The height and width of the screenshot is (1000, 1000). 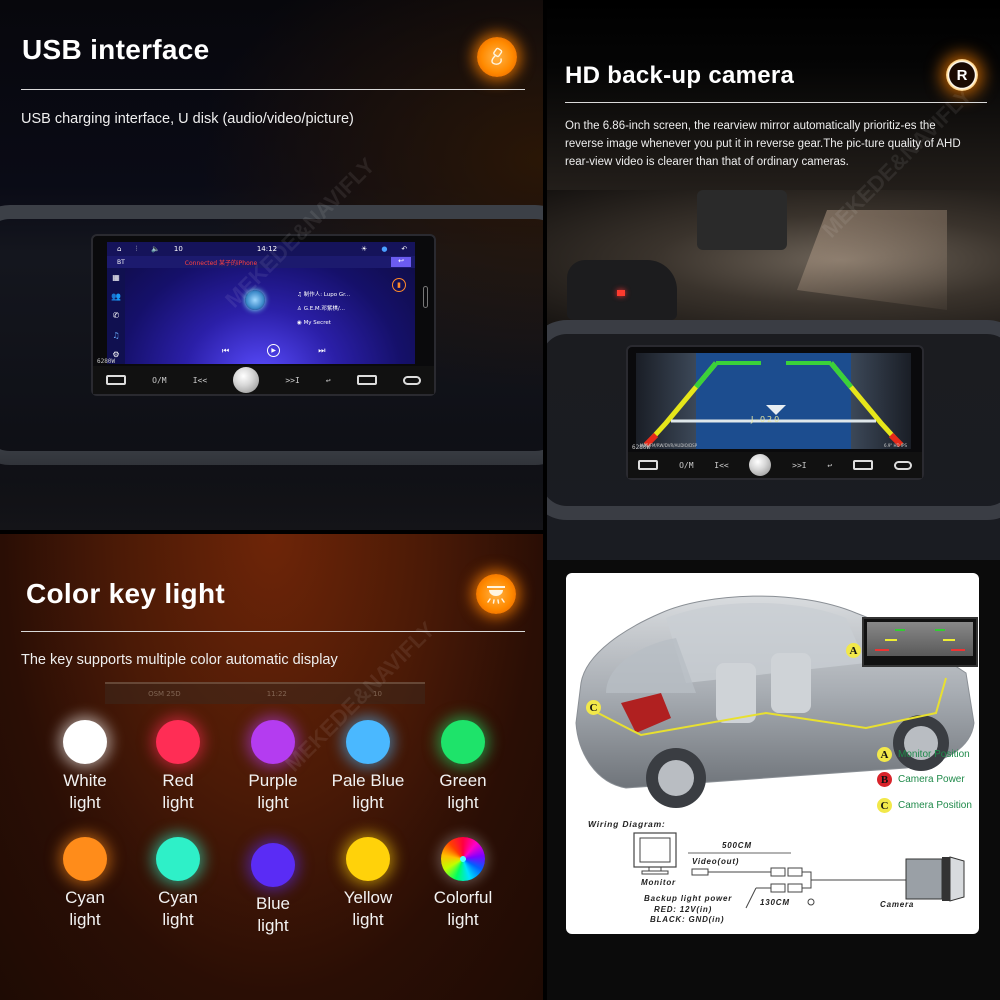 What do you see at coordinates (116, 49) in the screenshot?
I see `usb-section-title: USB interface` at bounding box center [116, 49].